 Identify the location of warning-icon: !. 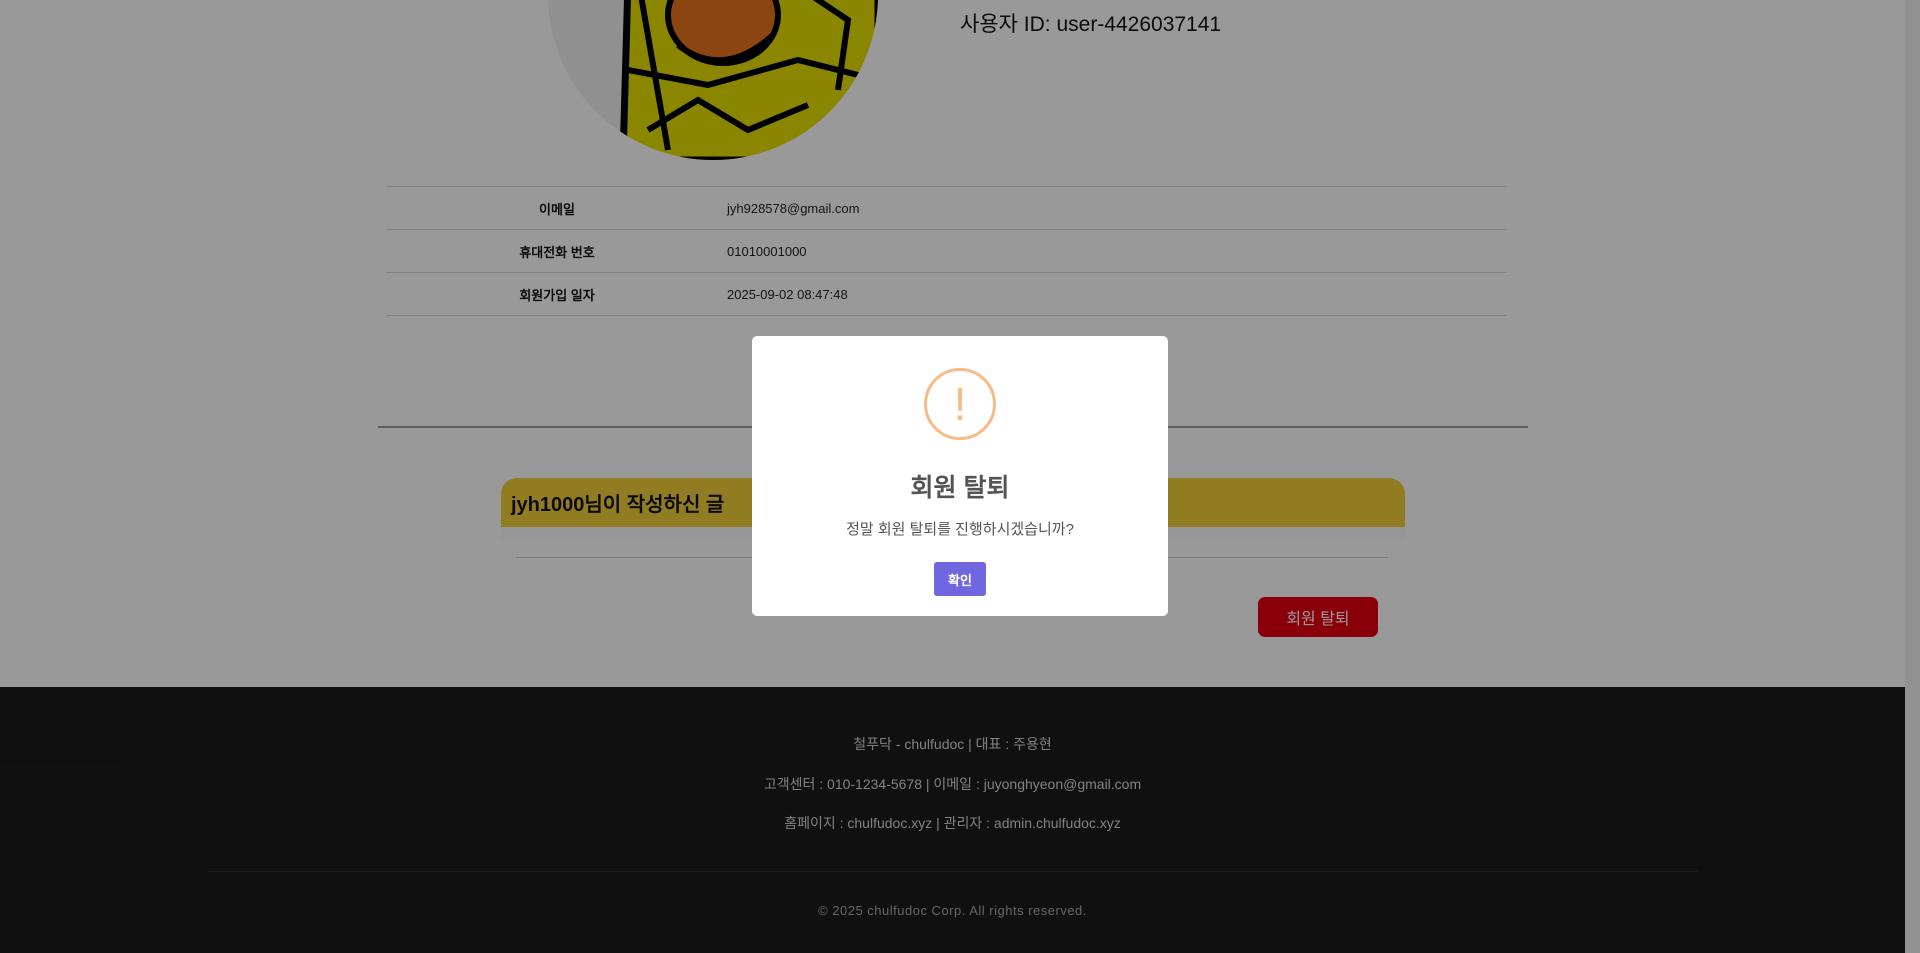
(960, 404).